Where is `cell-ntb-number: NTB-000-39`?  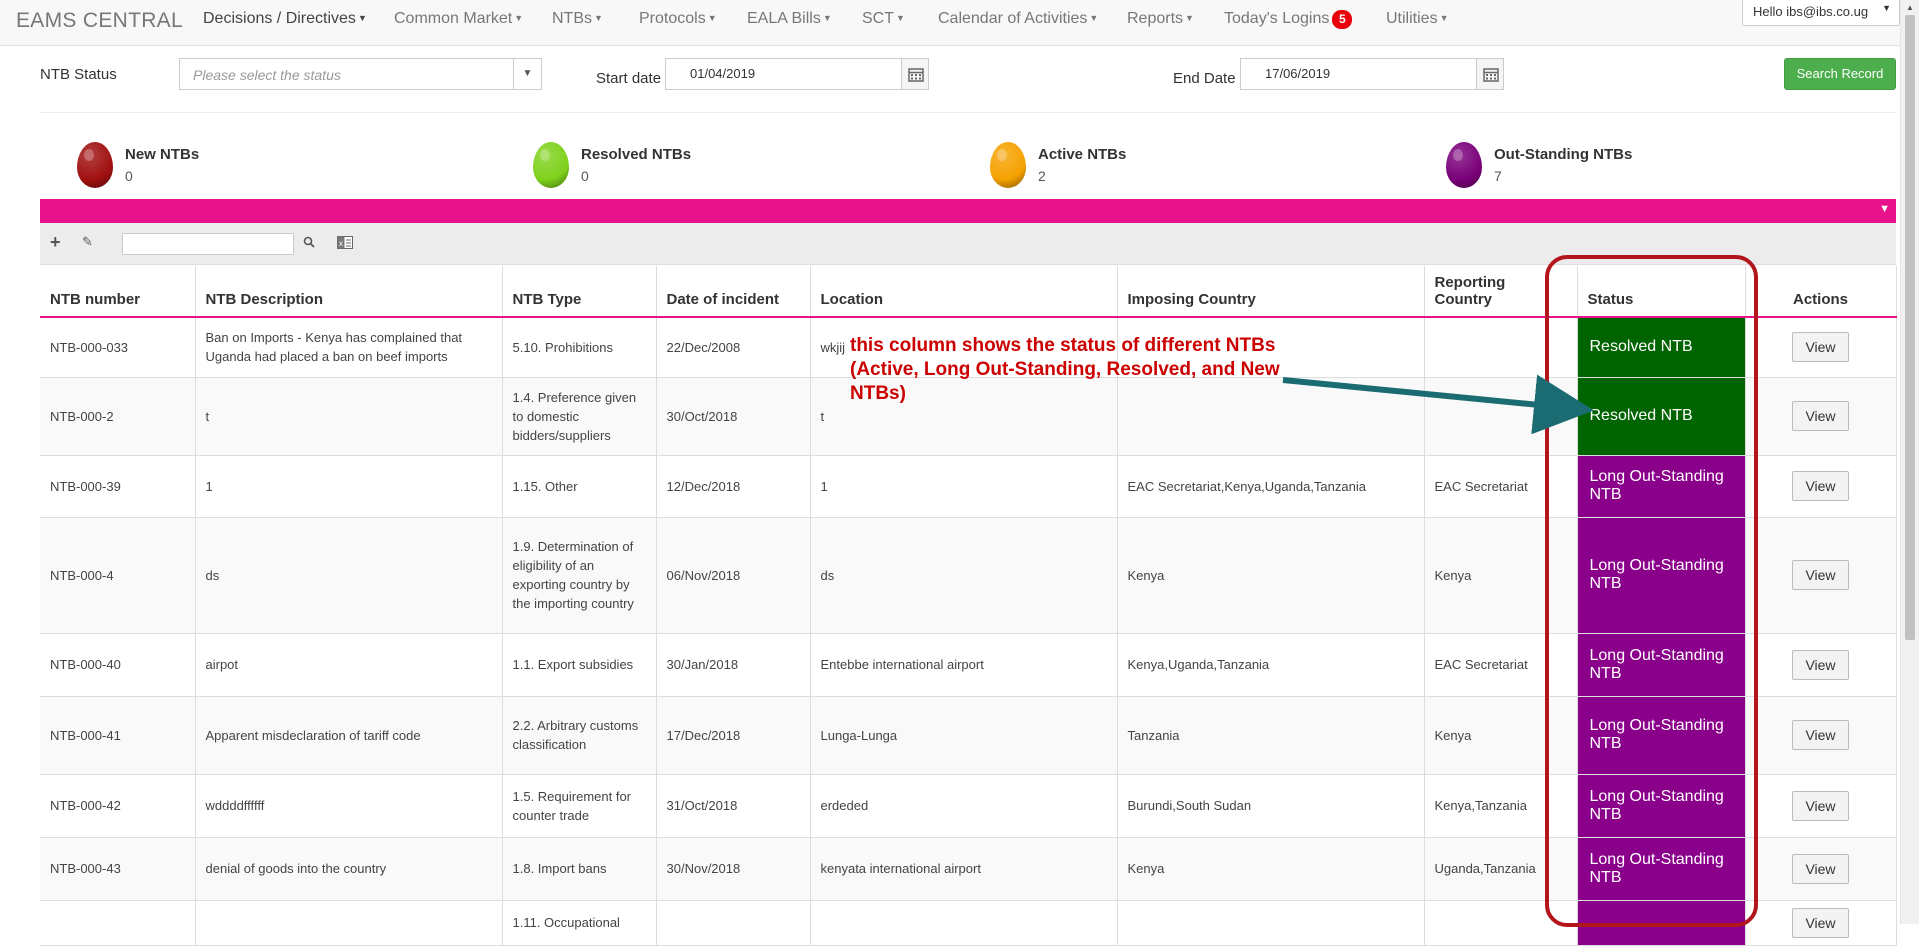
cell-ntb-number: NTB-000-39 is located at coordinates (118, 486).